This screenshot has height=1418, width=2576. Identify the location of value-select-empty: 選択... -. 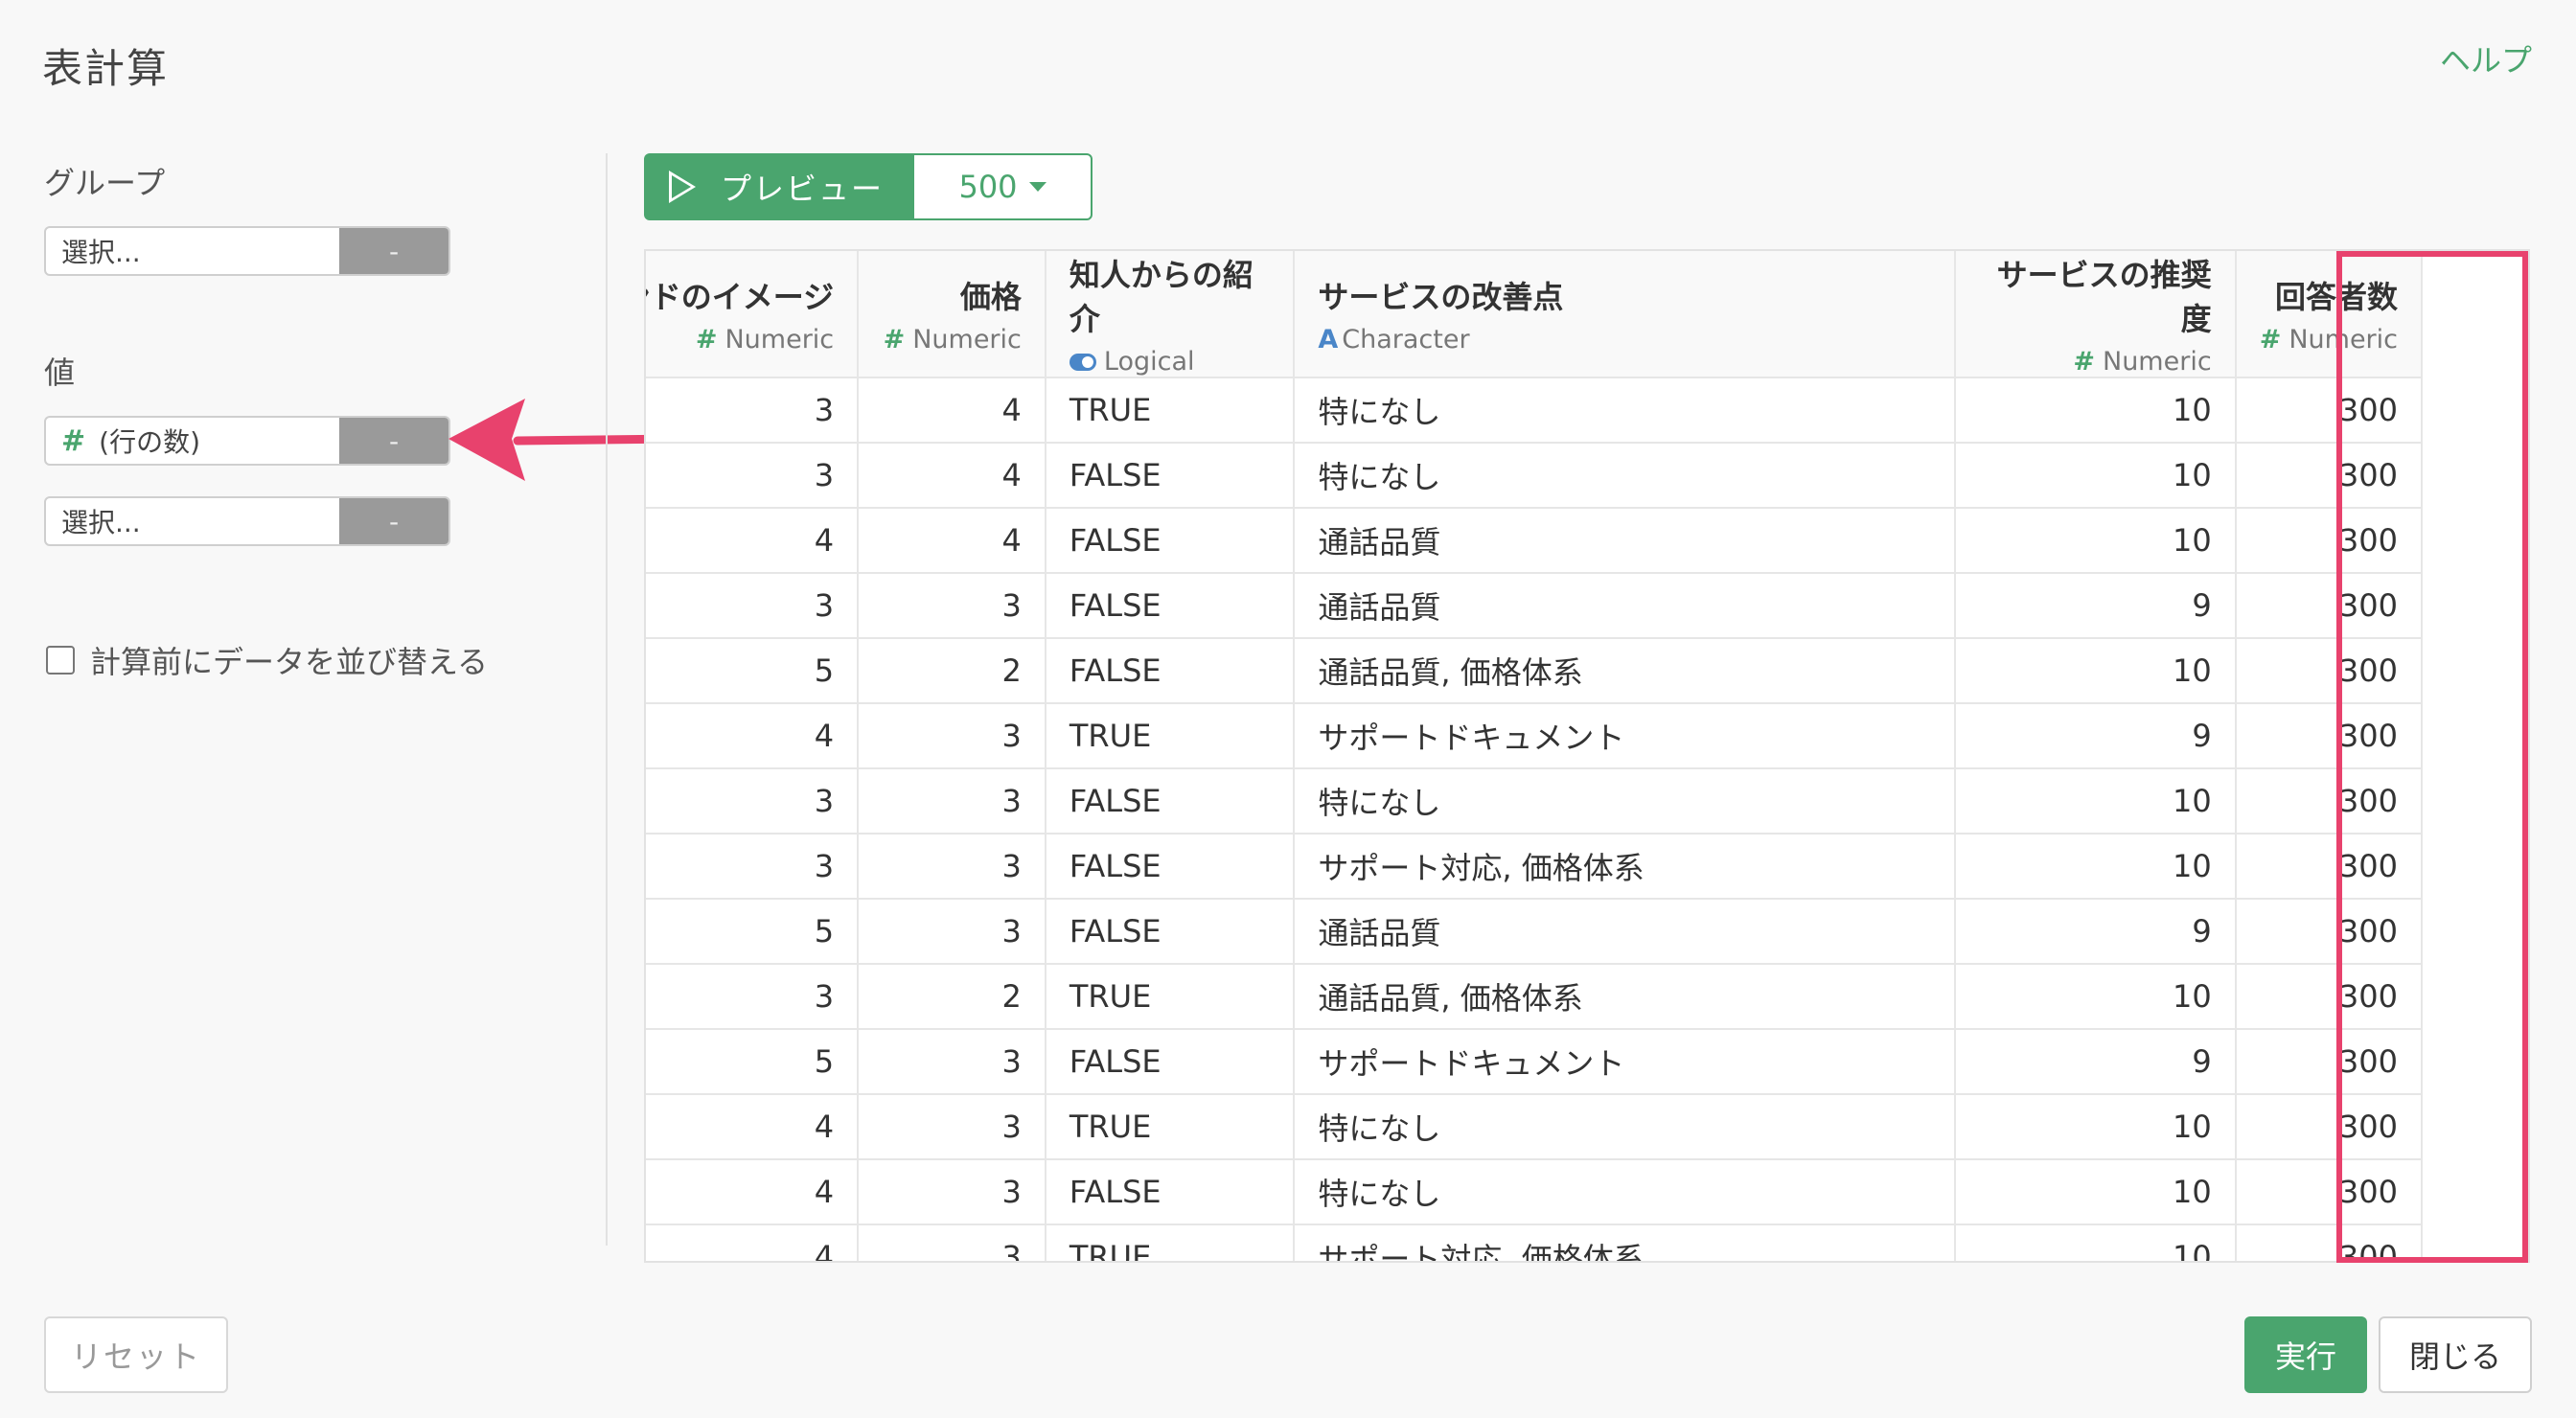
(247, 521).